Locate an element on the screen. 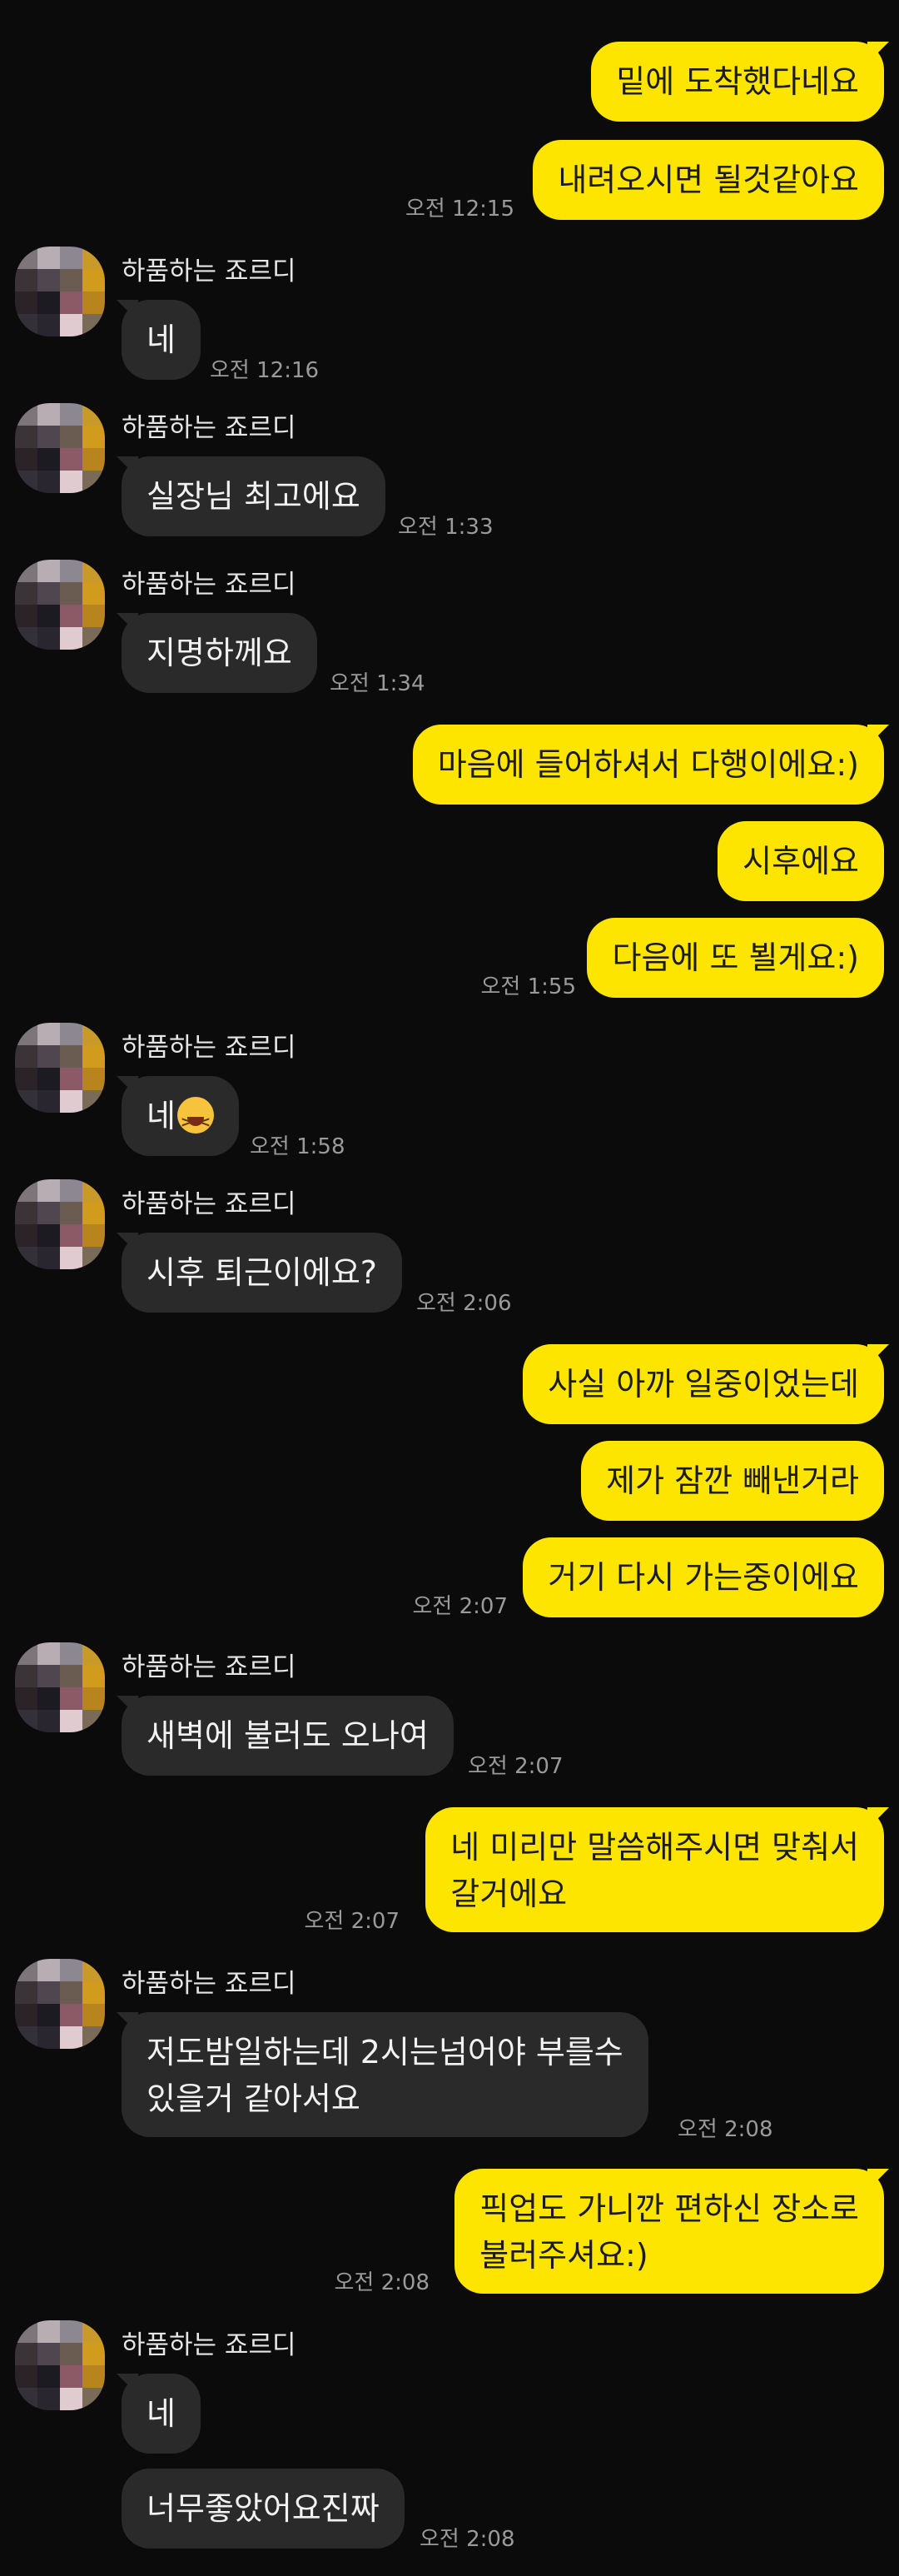 Image resolution: width=899 pixels, height=2576 pixels. message-text: 너무좋았어요진짜 is located at coordinates (263, 2508).